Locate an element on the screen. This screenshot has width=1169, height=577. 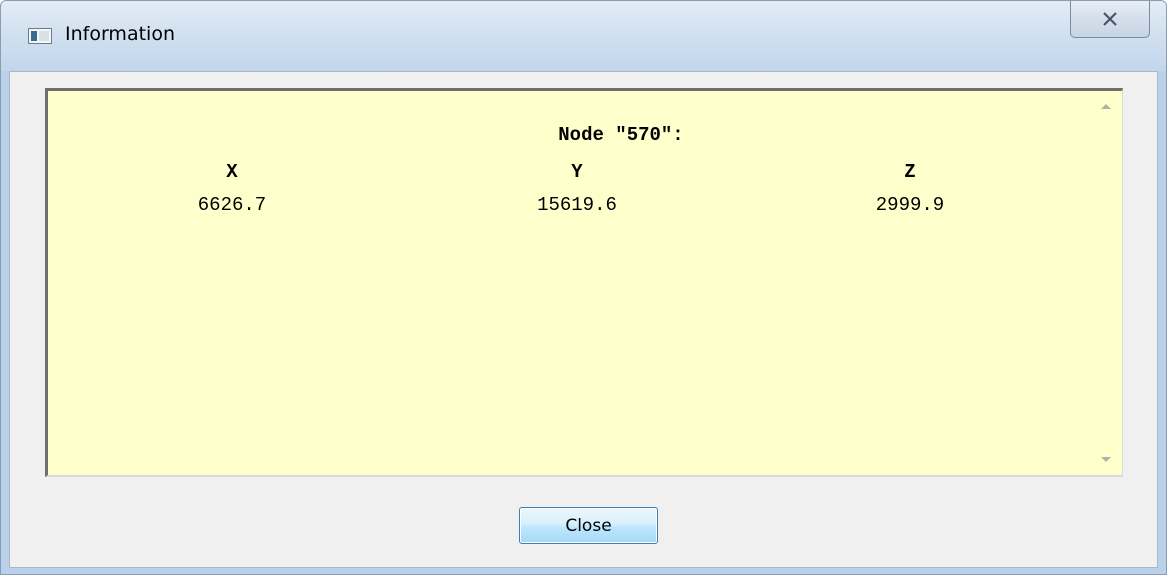
column-header-y: Y is located at coordinates (577, 172).